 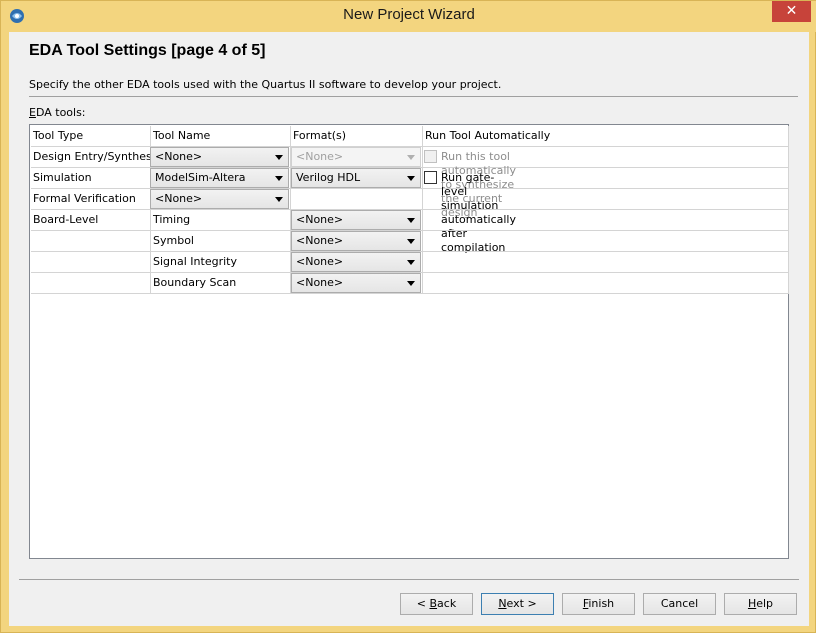 I want to click on simulation-tool-name-select: ModelSim-Altera, so click(x=219, y=178).